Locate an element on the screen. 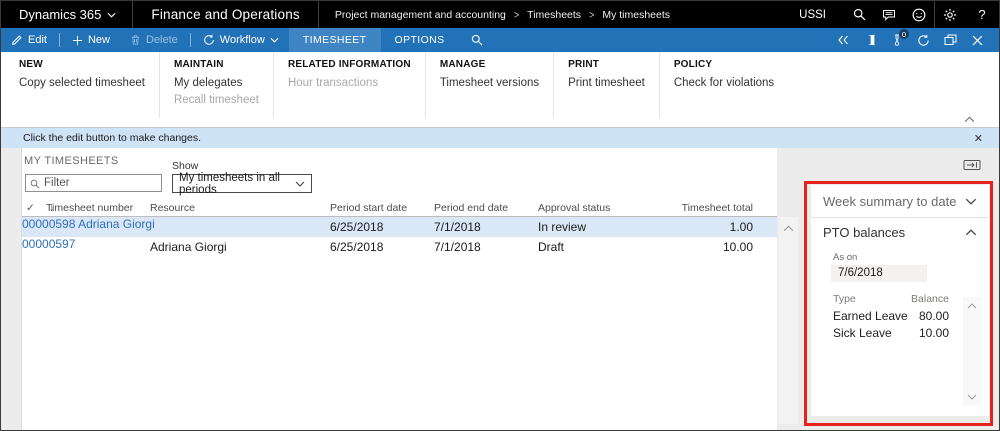 The width and height of the screenshot is (1000, 431). search-icon is located at coordinates (859, 14).